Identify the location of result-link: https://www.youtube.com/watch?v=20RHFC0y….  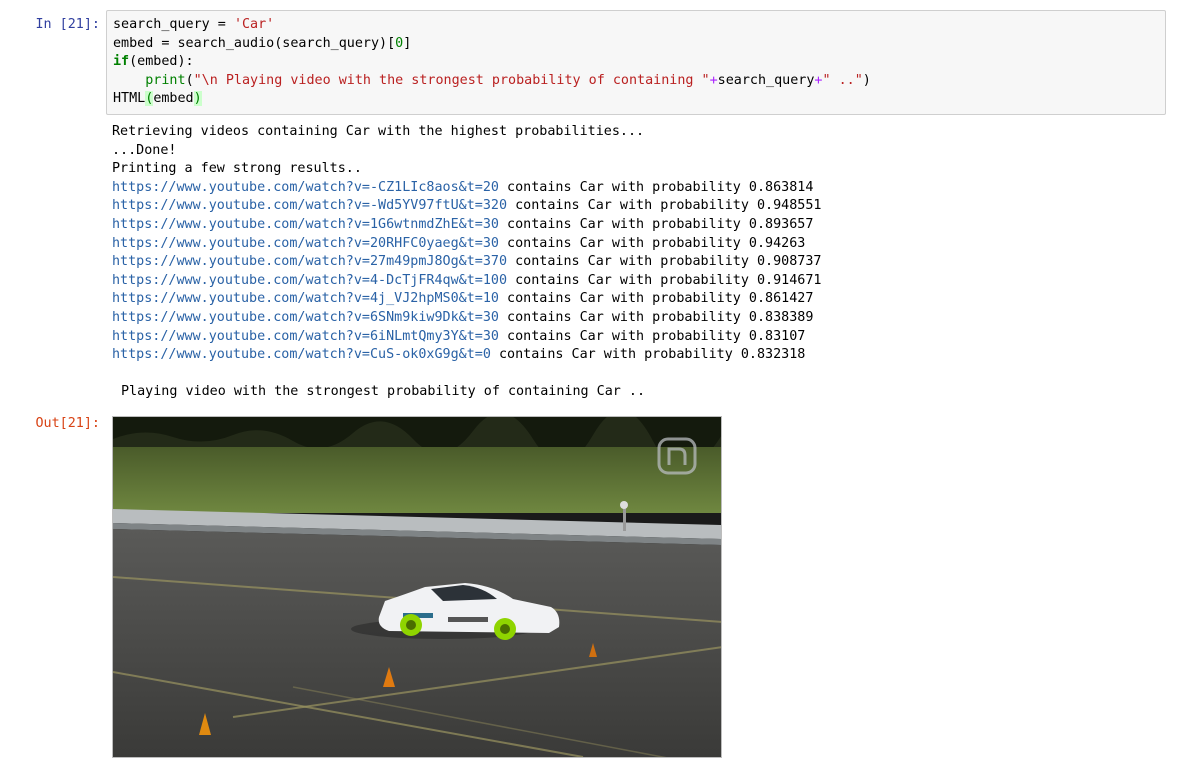
(305, 243).